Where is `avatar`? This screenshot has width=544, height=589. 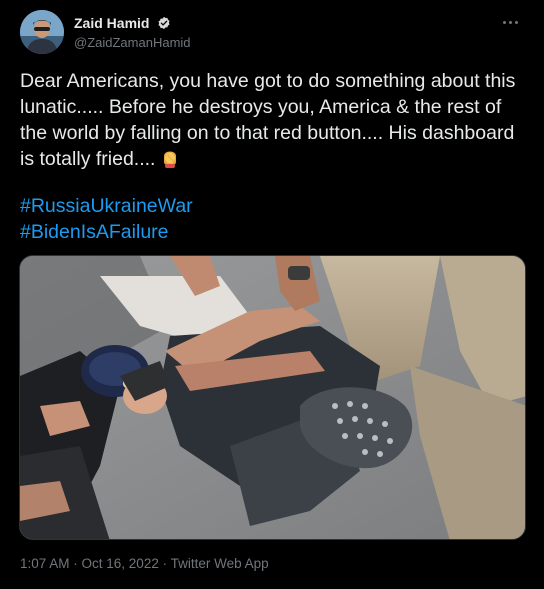
avatar is located at coordinates (42, 32).